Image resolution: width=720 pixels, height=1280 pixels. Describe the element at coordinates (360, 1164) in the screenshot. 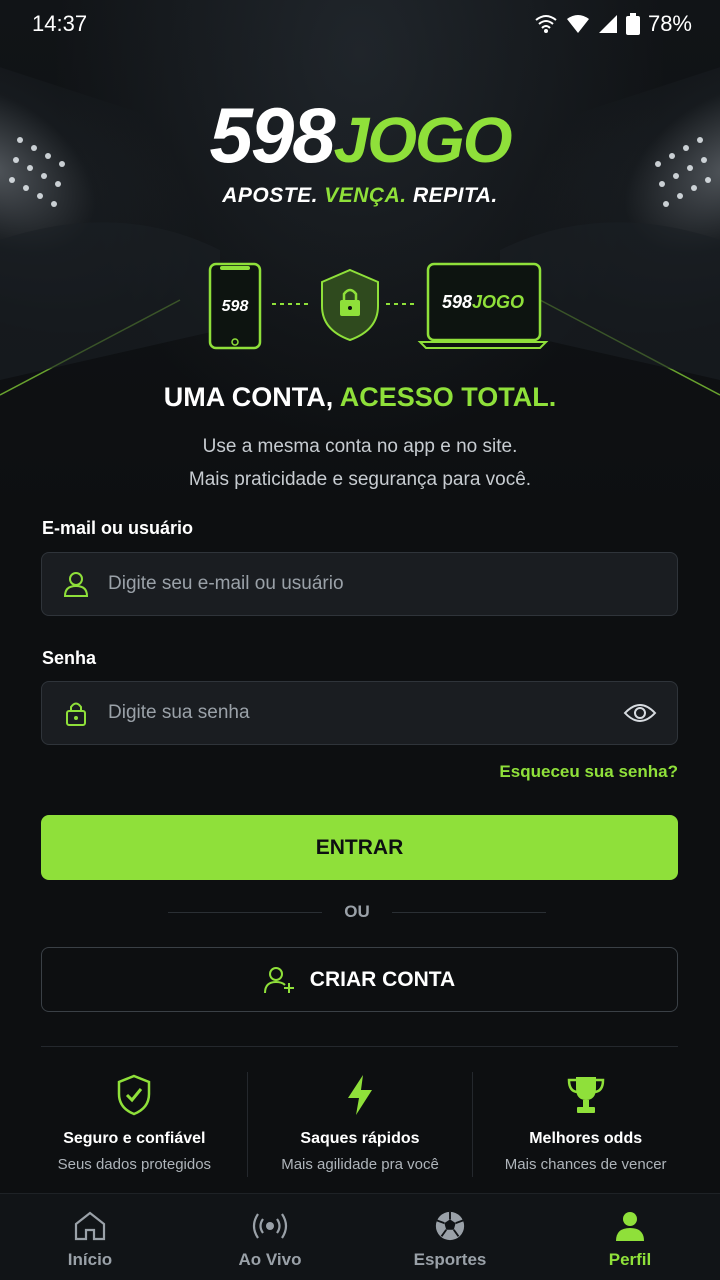

I see `feature-subtitle: Mais agilidade pra você` at that location.